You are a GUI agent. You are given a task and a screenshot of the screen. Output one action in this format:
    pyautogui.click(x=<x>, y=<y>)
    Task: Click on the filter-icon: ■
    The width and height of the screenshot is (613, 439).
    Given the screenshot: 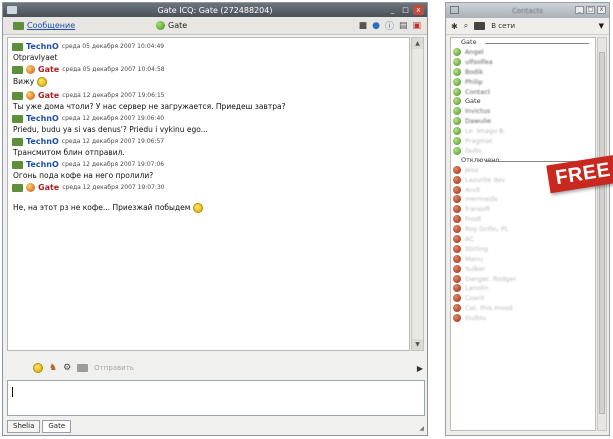 What is the action you would take?
    pyautogui.click(x=363, y=26)
    